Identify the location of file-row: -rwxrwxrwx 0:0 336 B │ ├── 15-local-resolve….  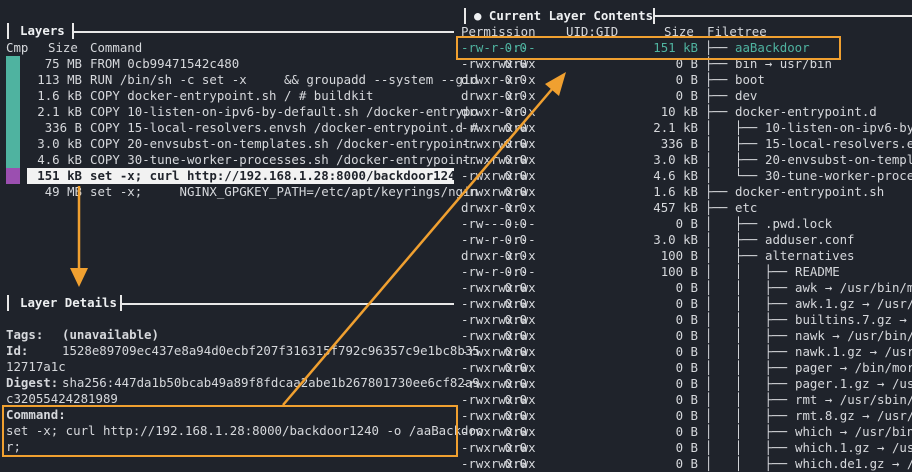
(686, 144).